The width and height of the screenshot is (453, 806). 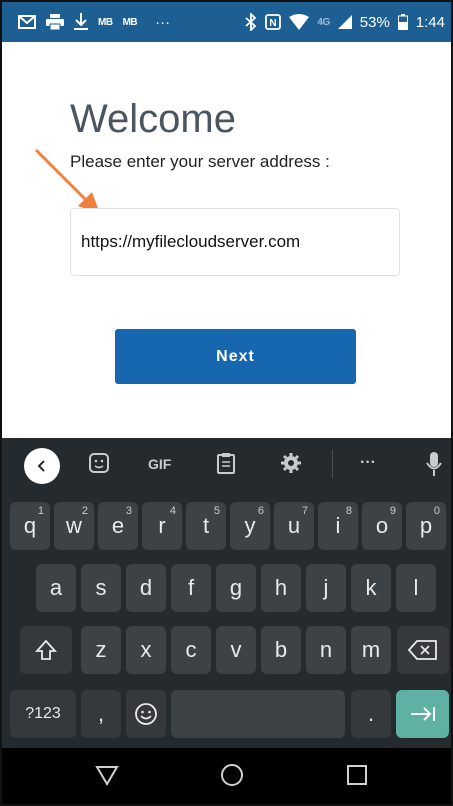 What do you see at coordinates (371, 714) in the screenshot?
I see `period-key: .` at bounding box center [371, 714].